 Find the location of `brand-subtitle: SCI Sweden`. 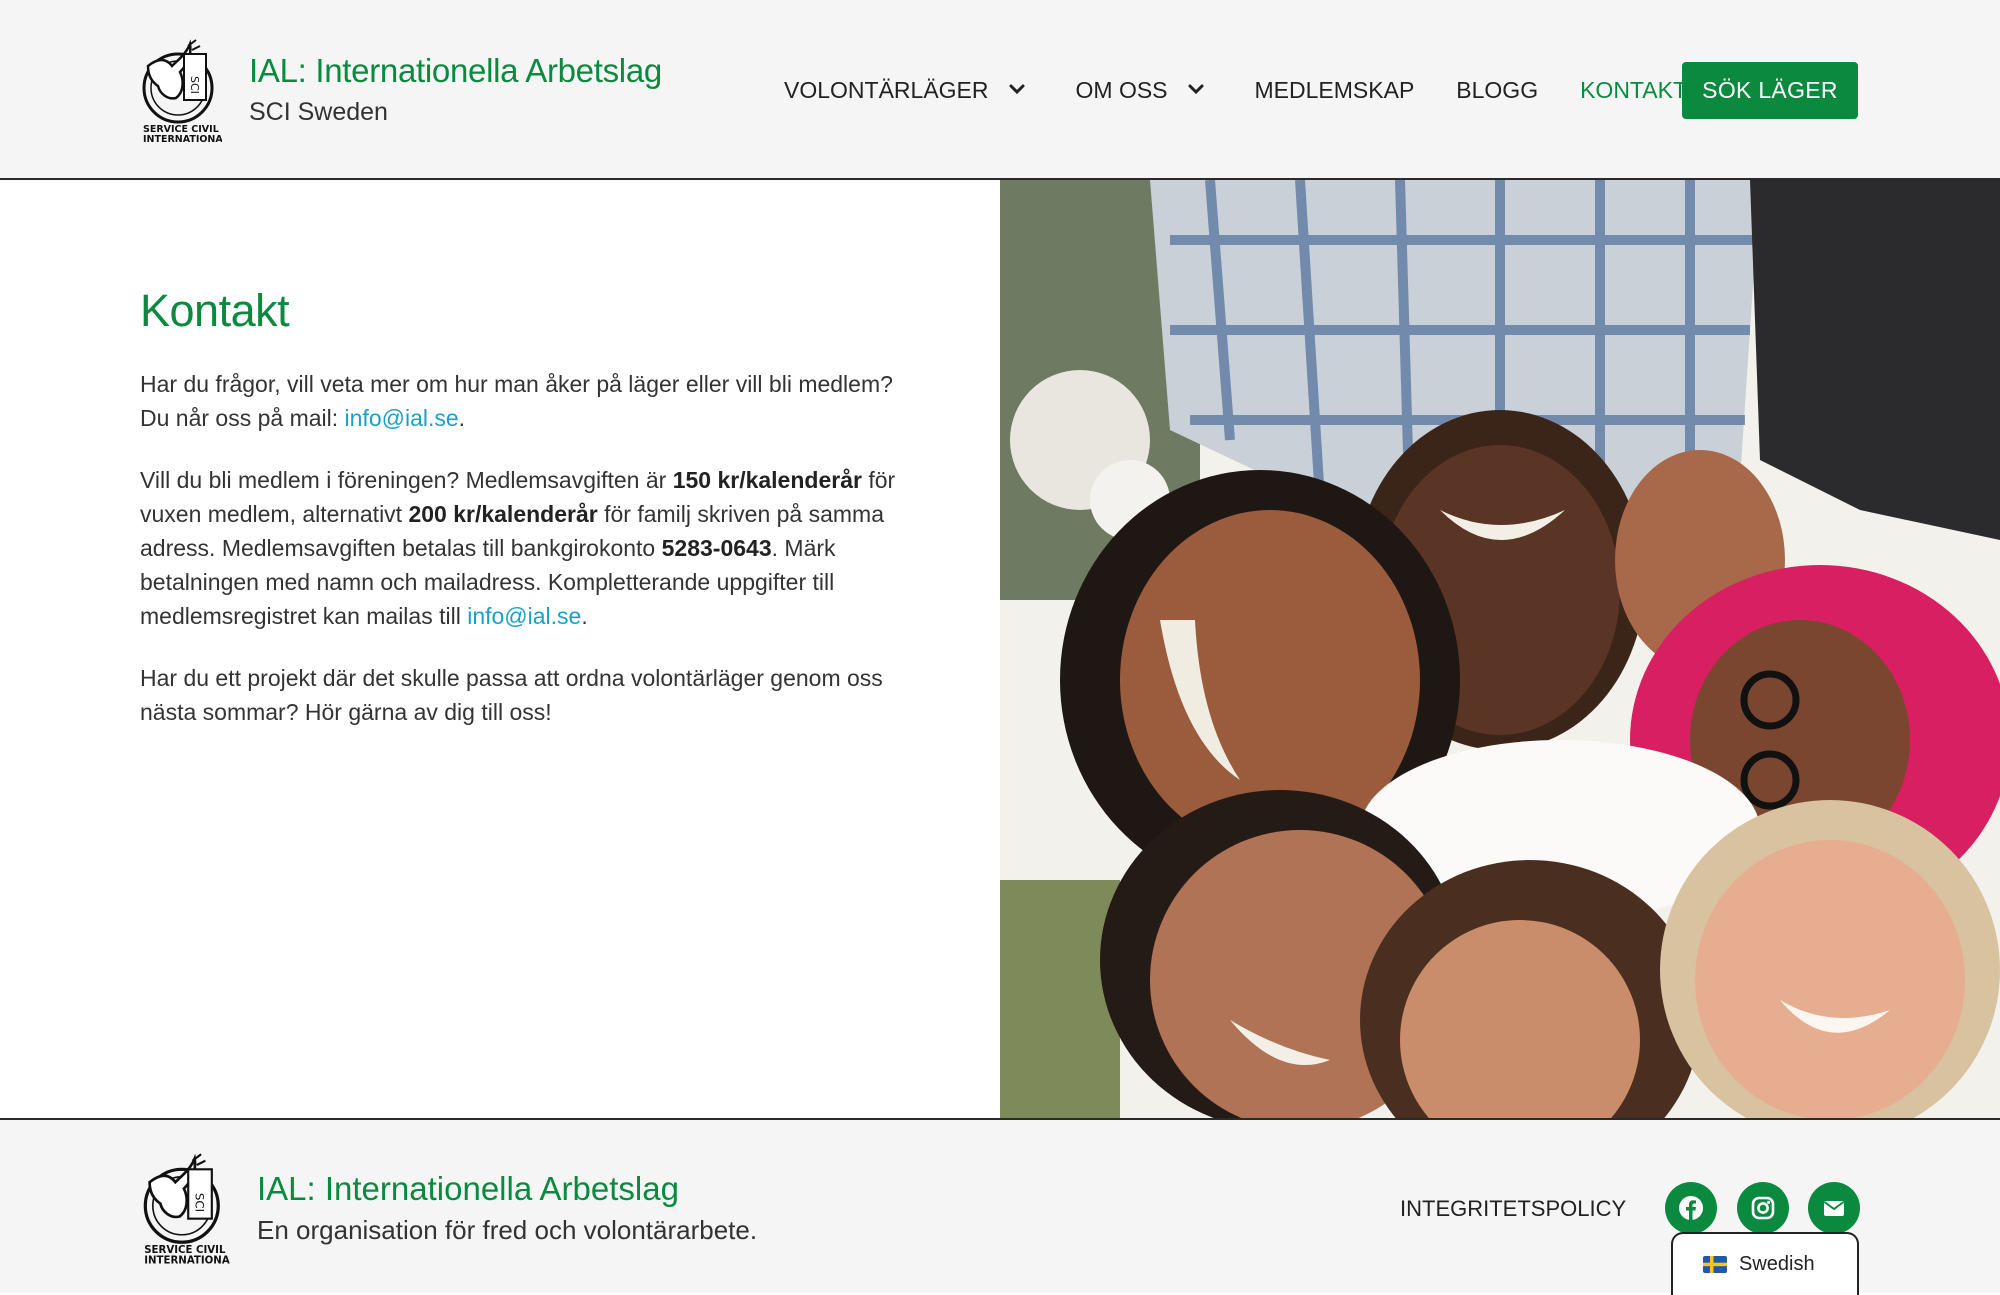

brand-subtitle: SCI Sweden is located at coordinates (318, 112).